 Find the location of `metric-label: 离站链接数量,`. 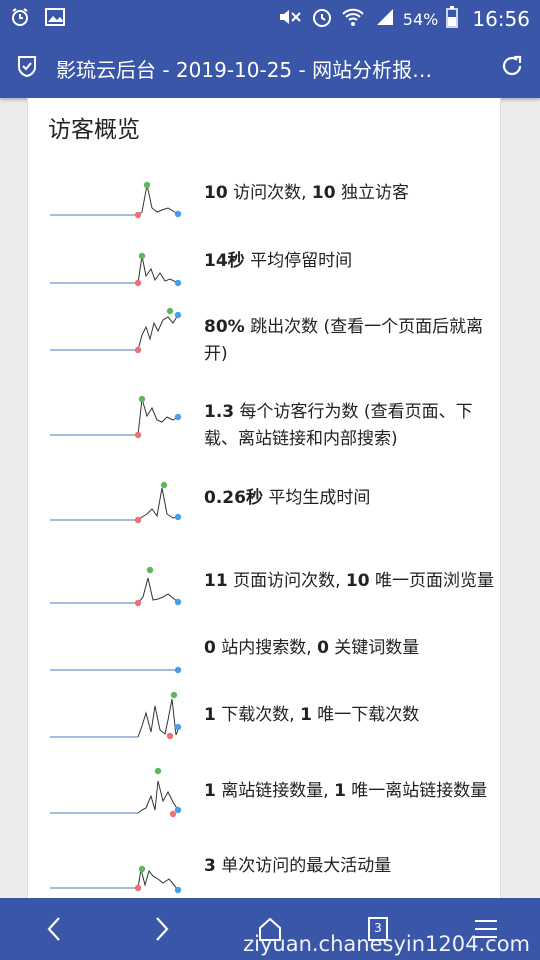

metric-label: 离站链接数量, is located at coordinates (275, 791).